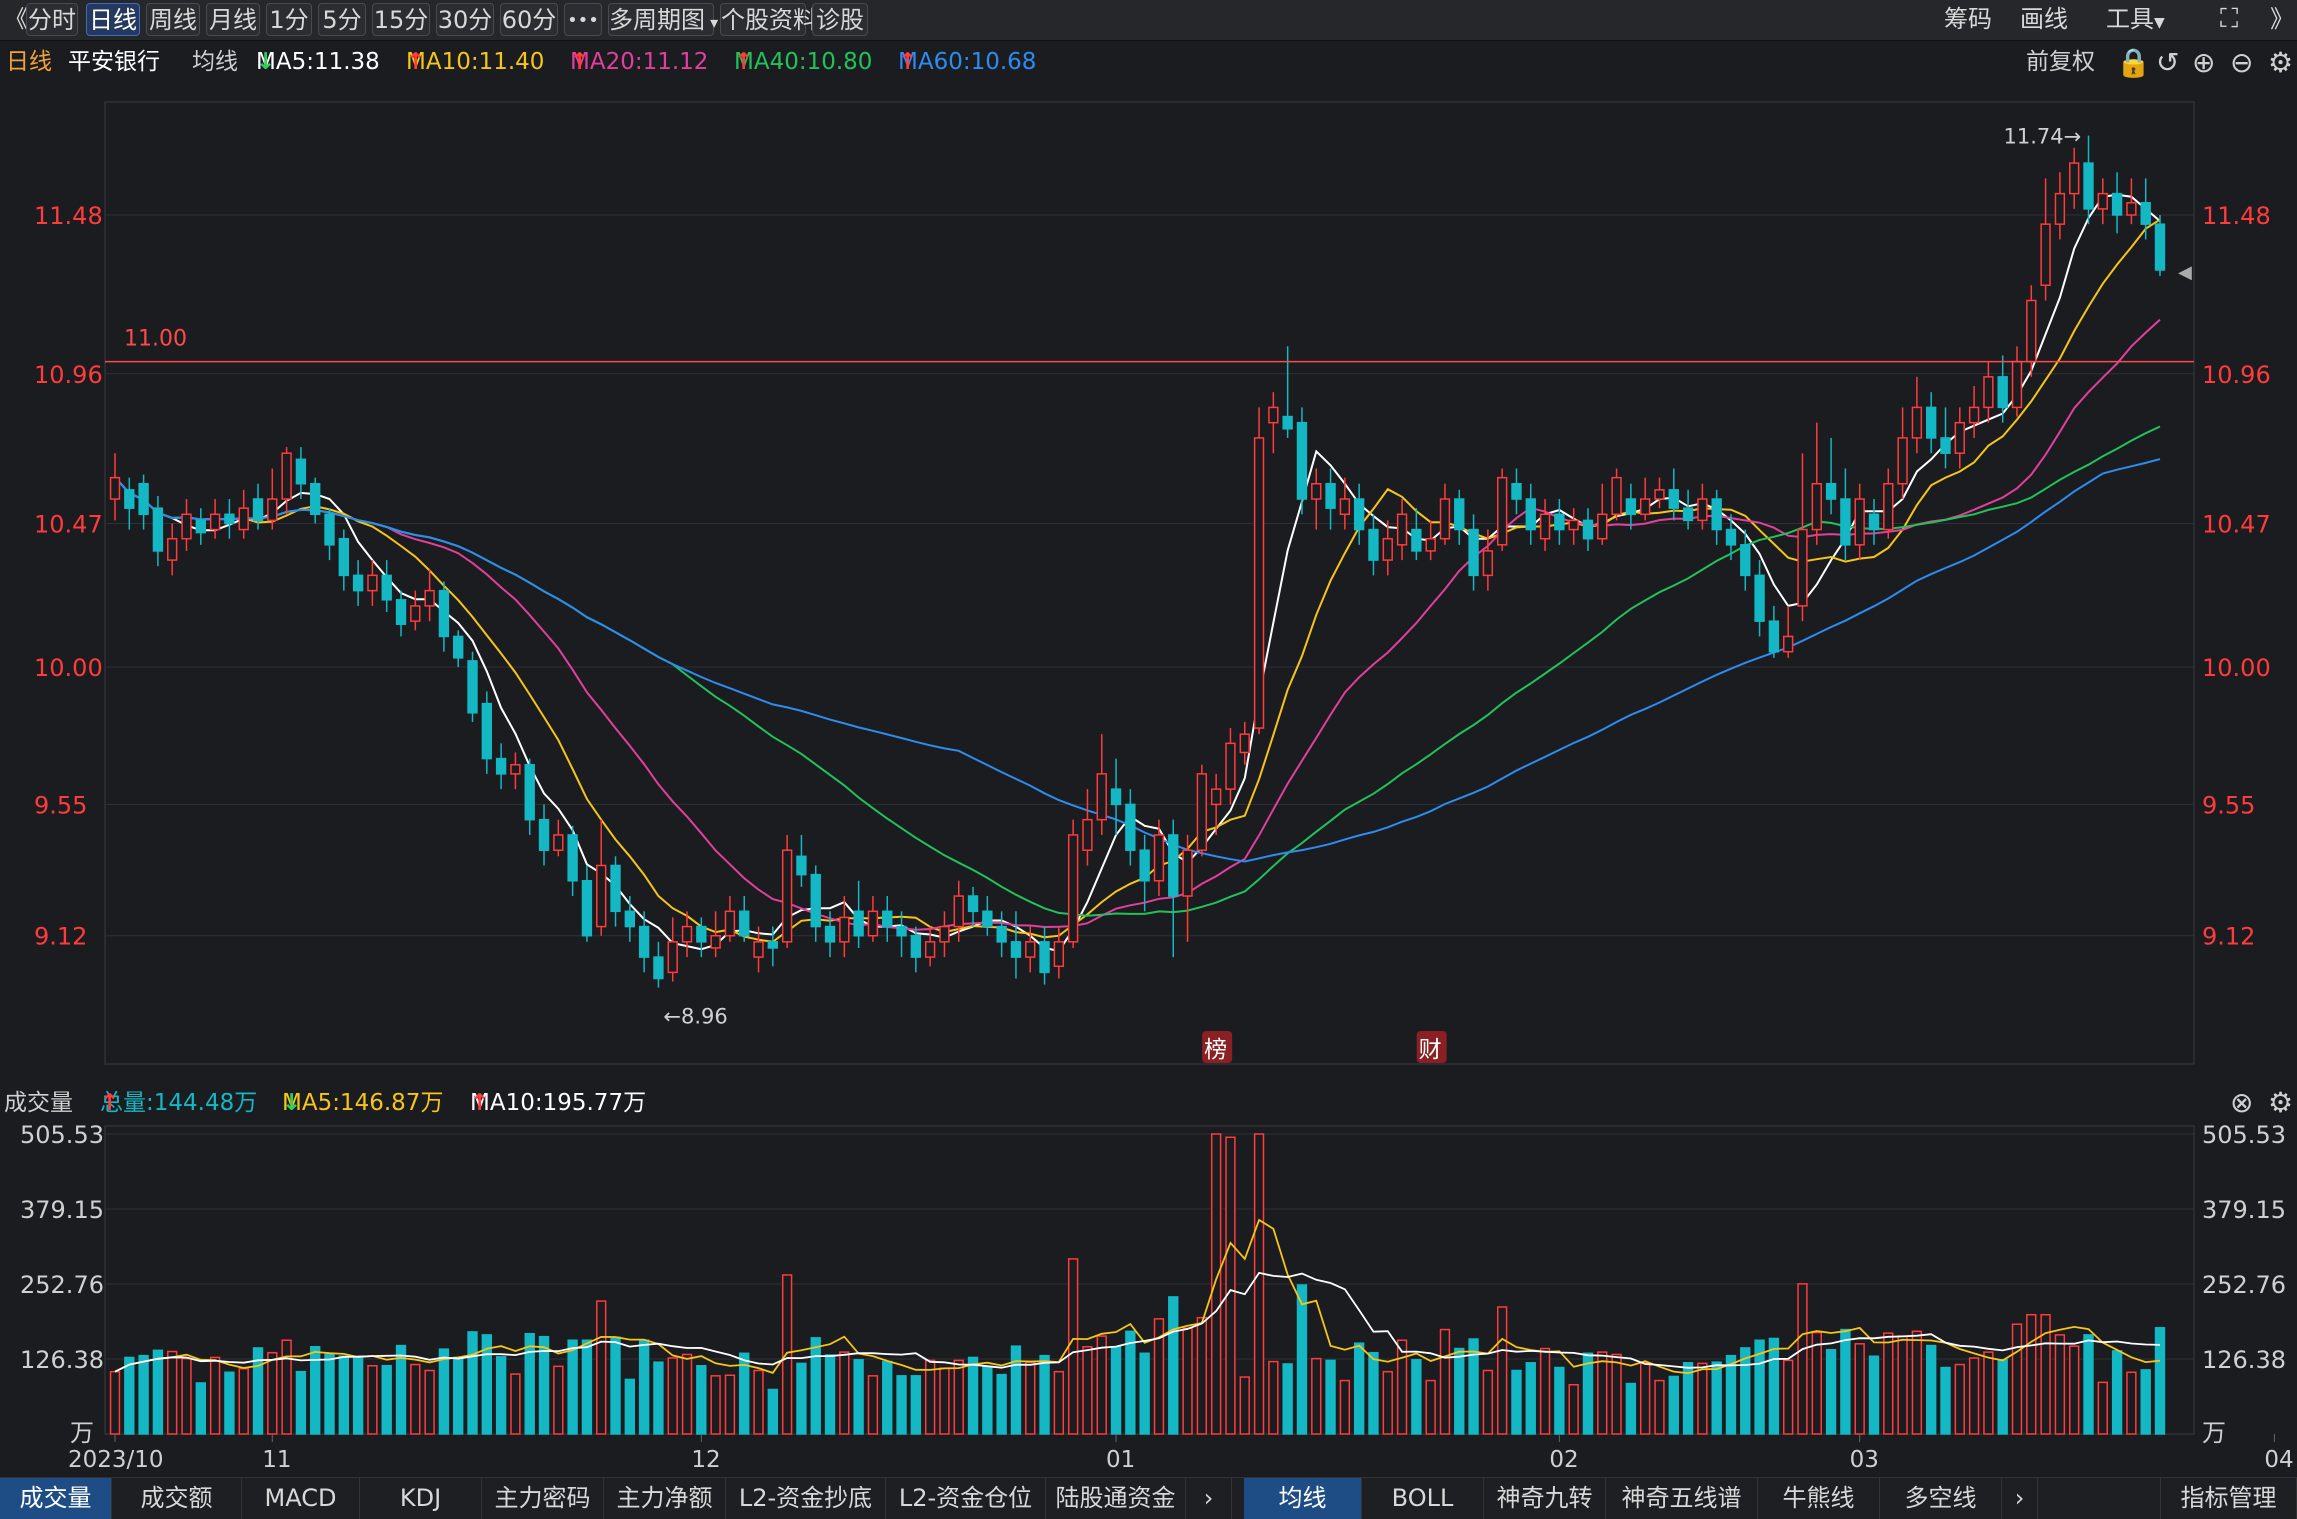 The width and height of the screenshot is (2297, 1519). I want to click on tab-main-net: 主力净额, so click(665, 1498).